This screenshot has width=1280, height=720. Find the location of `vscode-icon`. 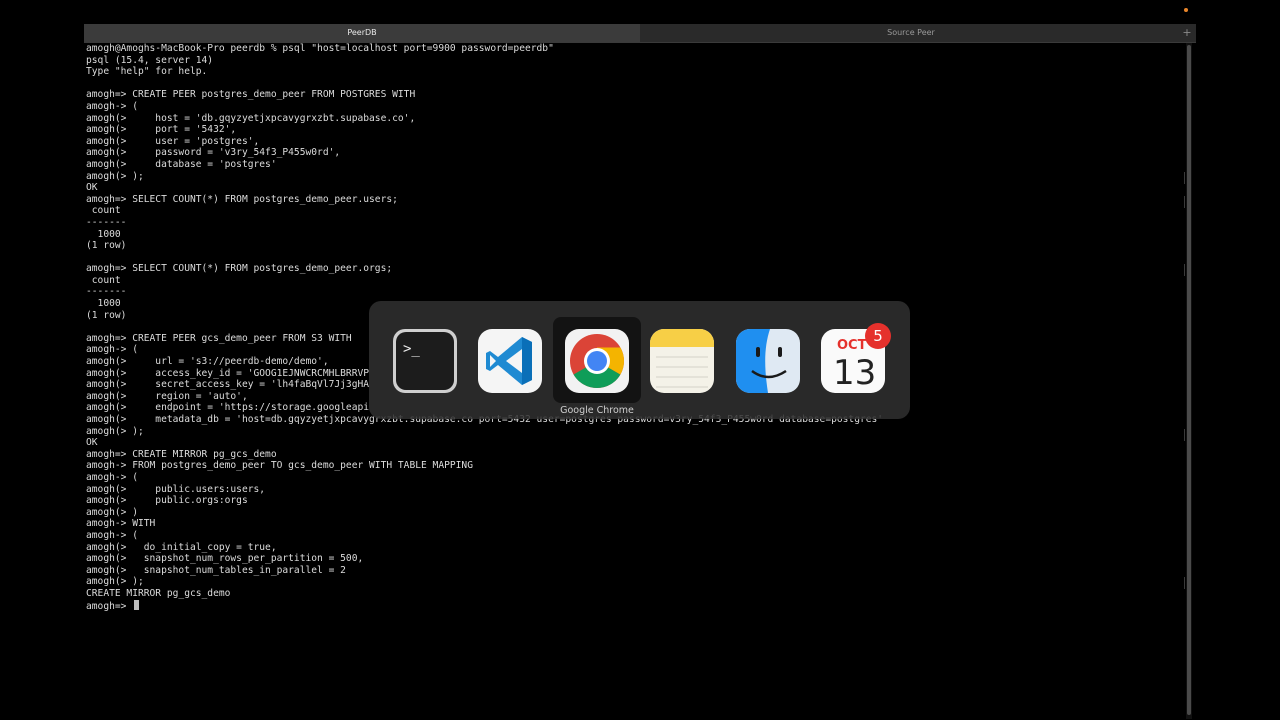

vscode-icon is located at coordinates (510, 361).